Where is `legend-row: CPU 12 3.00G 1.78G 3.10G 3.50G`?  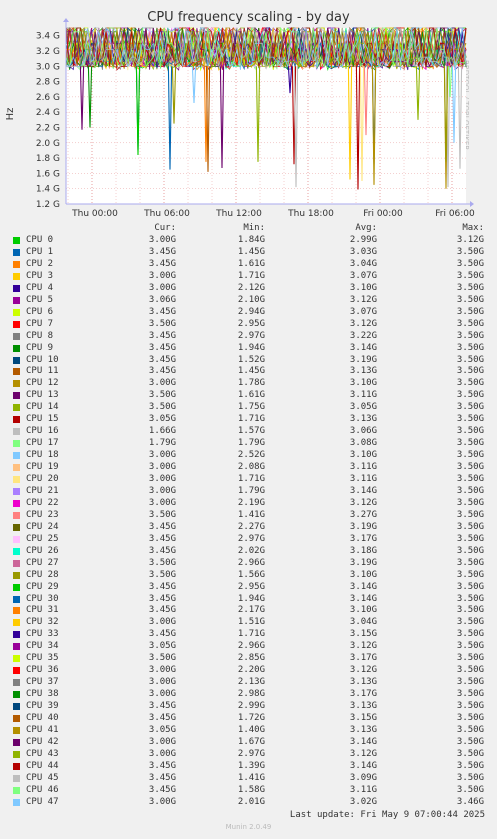 legend-row: CPU 12 3.00G 1.78G 3.10G 3.50G is located at coordinates (248, 384).